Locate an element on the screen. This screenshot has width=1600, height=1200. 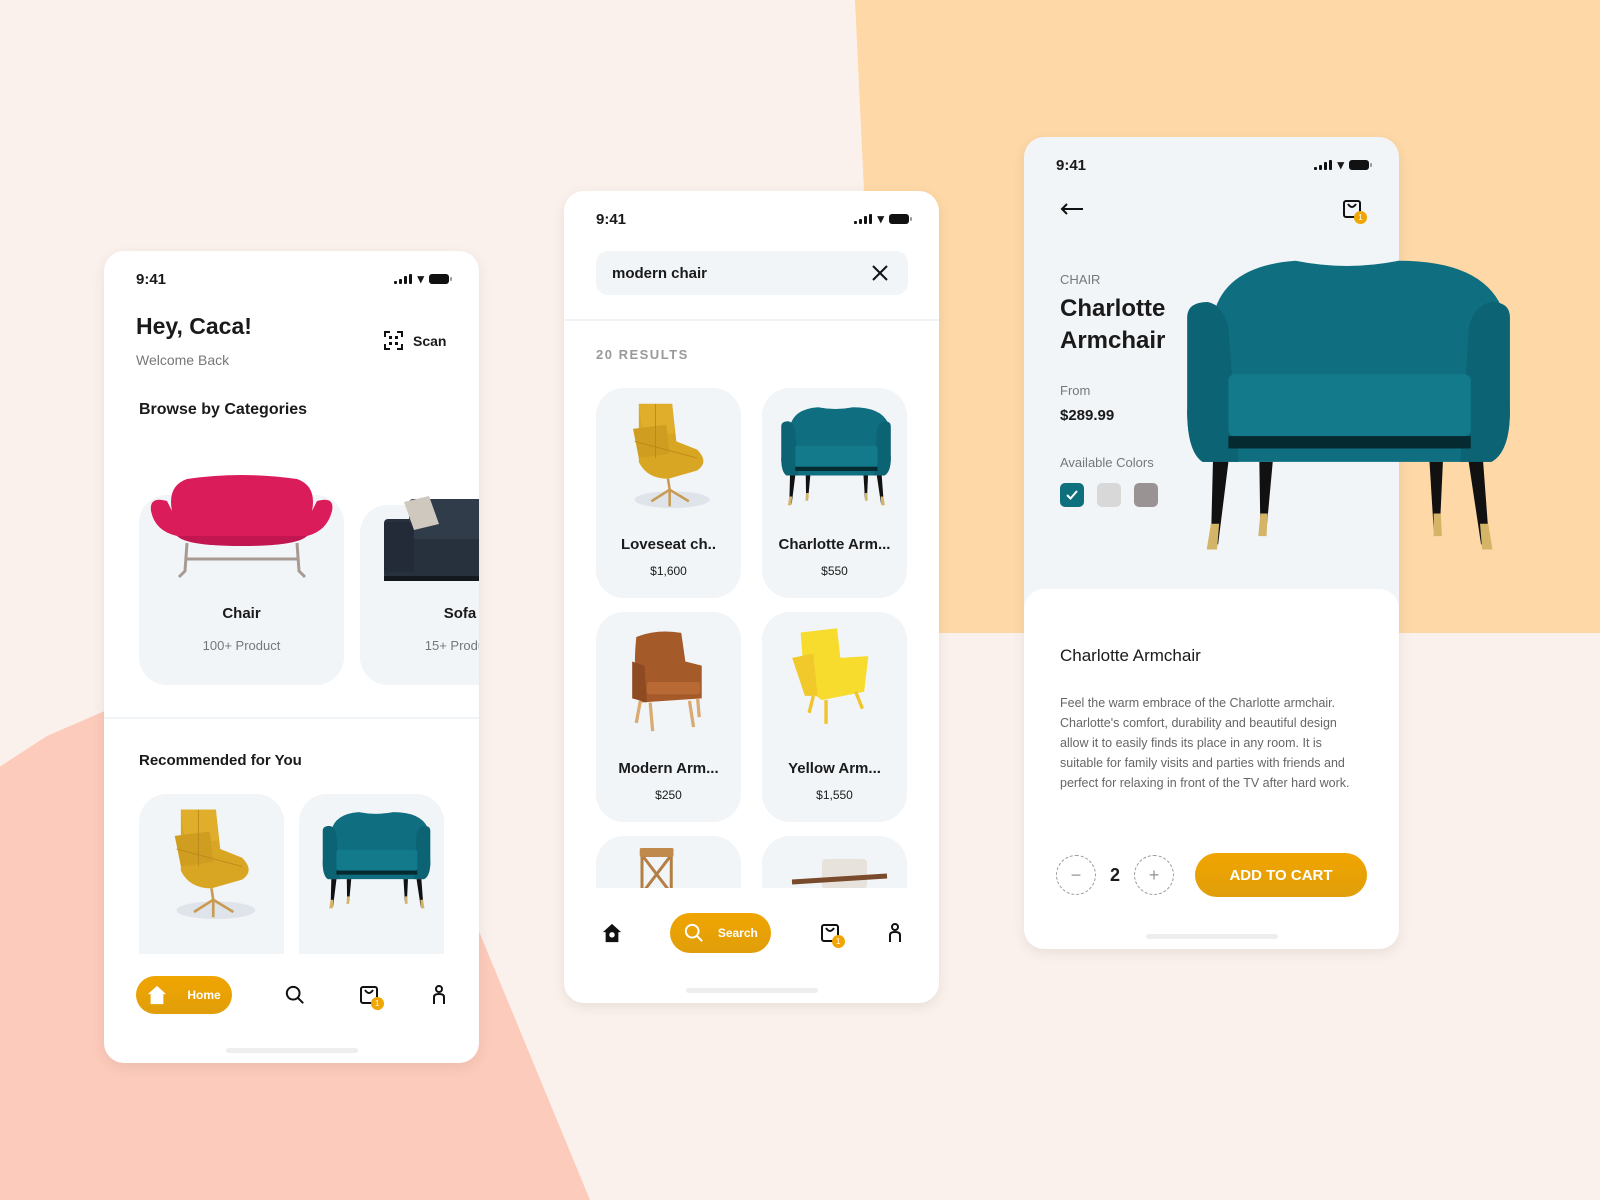
header-cart-button: 1 is located at coordinates (1354, 211).